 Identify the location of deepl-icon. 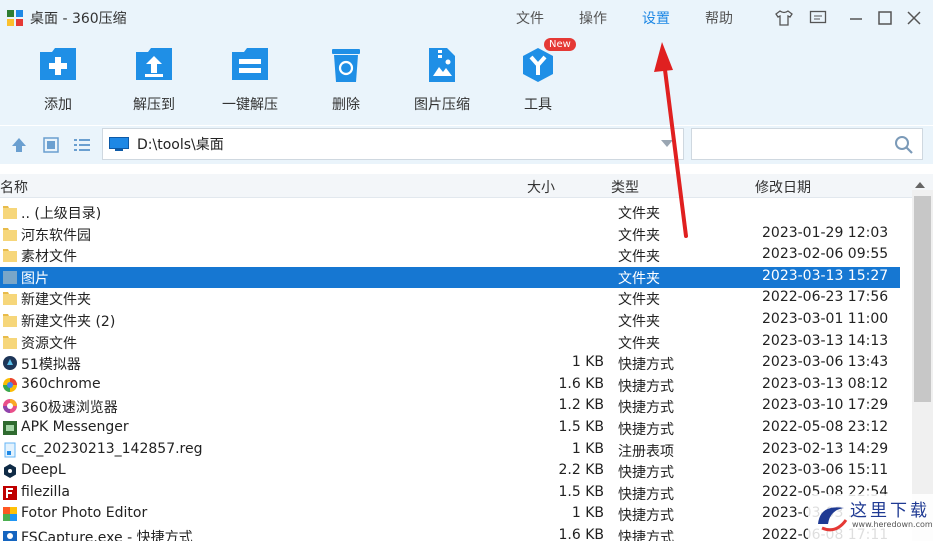
(10, 471).